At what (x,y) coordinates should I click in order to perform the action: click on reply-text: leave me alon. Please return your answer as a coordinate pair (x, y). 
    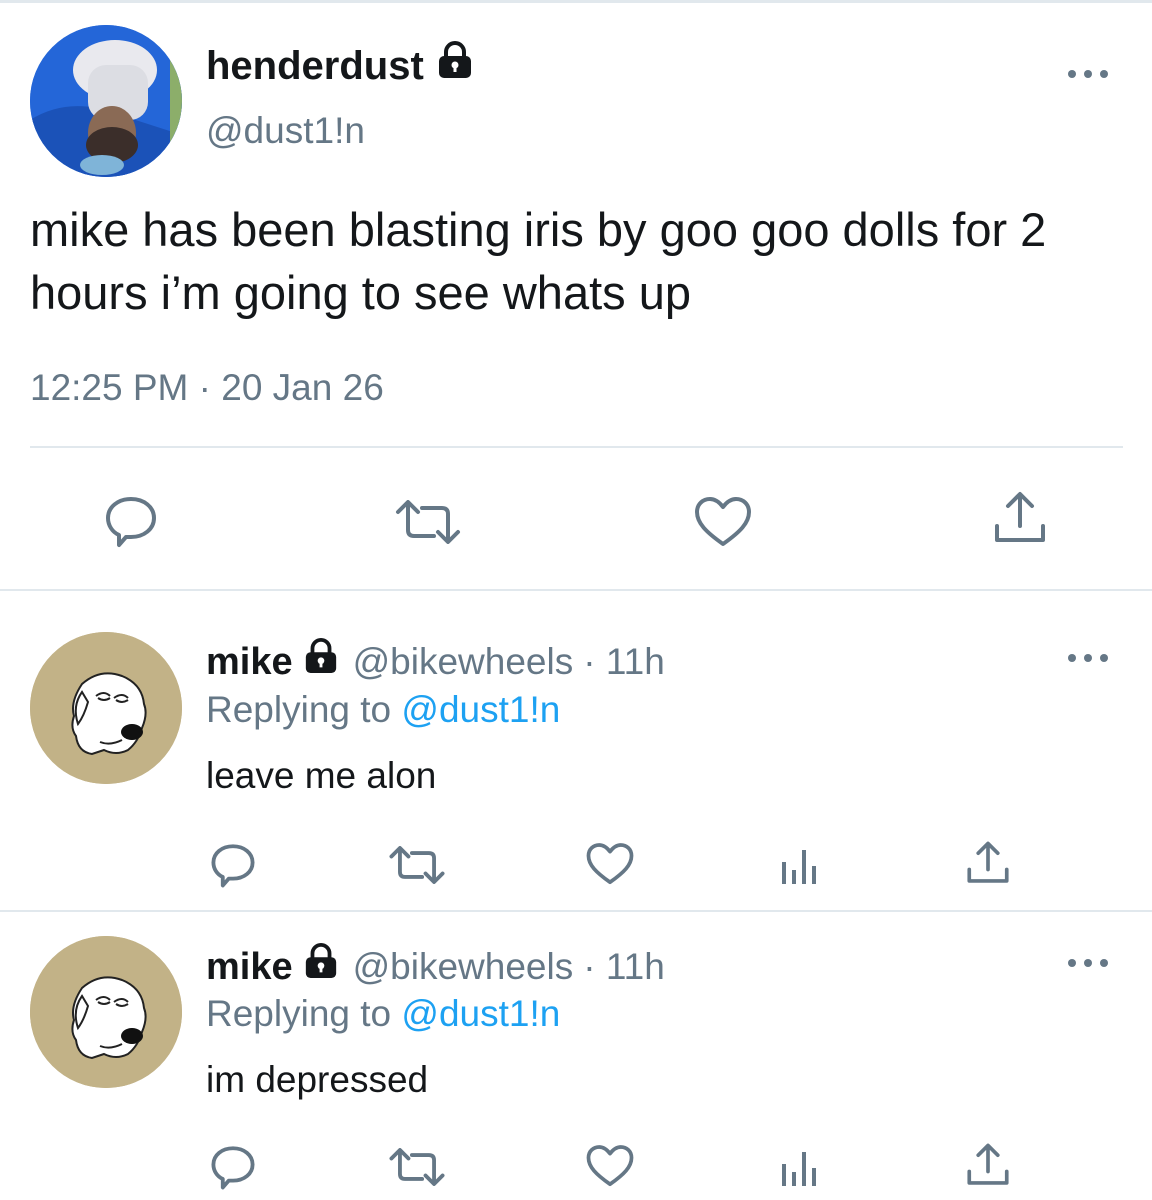
    Looking at the image, I should click on (321, 775).